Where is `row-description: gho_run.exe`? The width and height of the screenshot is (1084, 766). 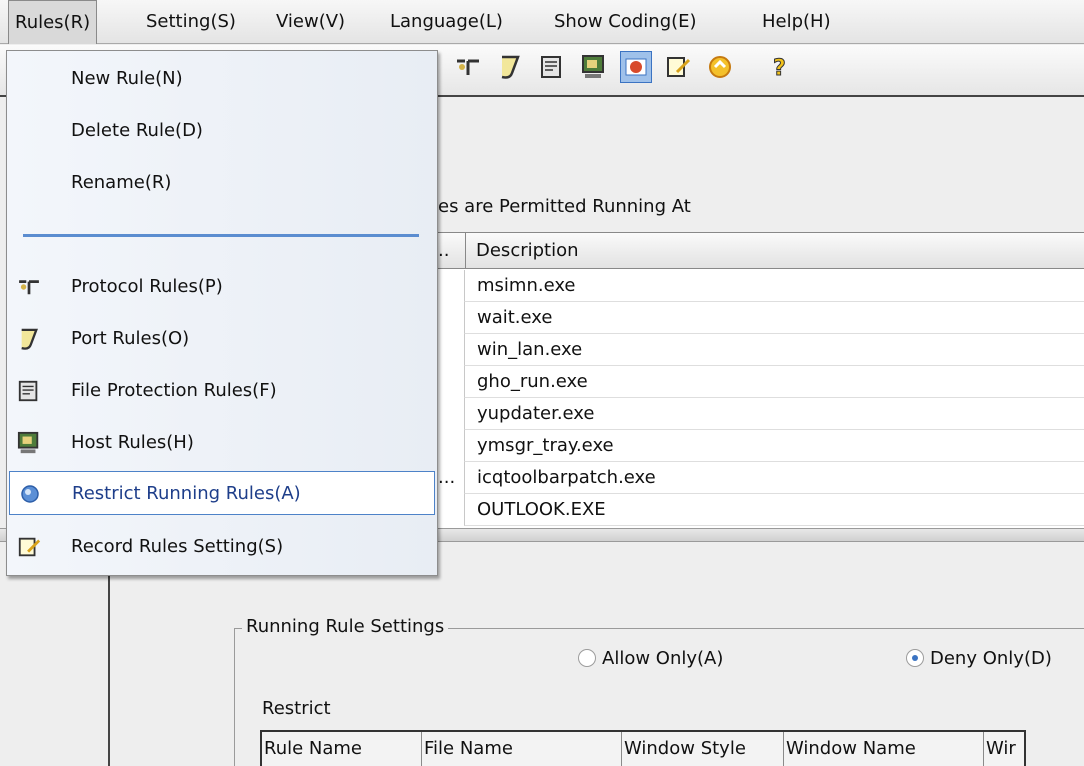
row-description: gho_run.exe is located at coordinates (774, 382).